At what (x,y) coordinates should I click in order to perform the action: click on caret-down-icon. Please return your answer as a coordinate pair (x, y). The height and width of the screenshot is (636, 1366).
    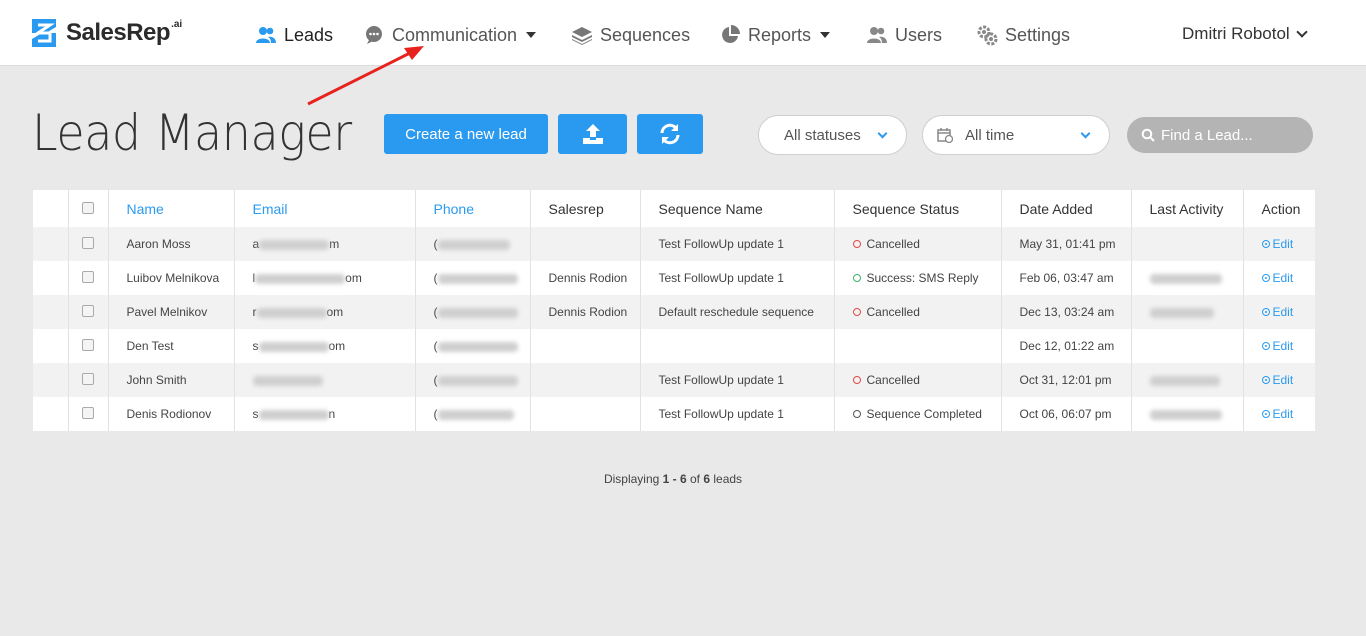
    Looking at the image, I should click on (531, 35).